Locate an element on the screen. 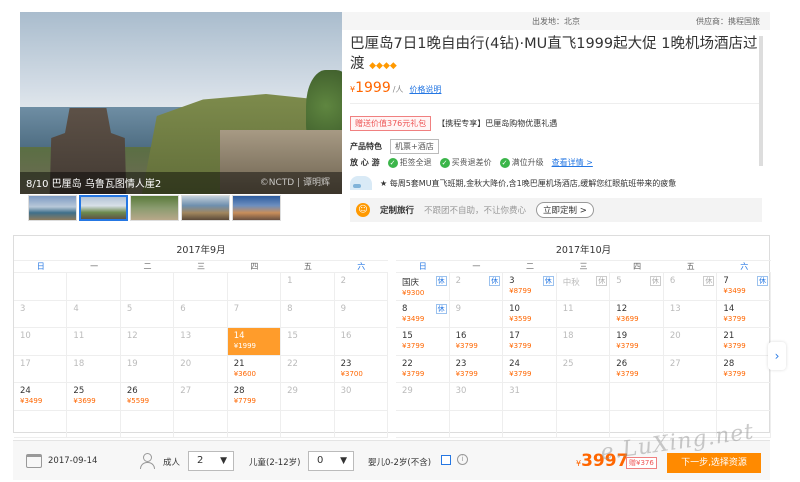  calendar-day: 13 is located at coordinates (690, 314).